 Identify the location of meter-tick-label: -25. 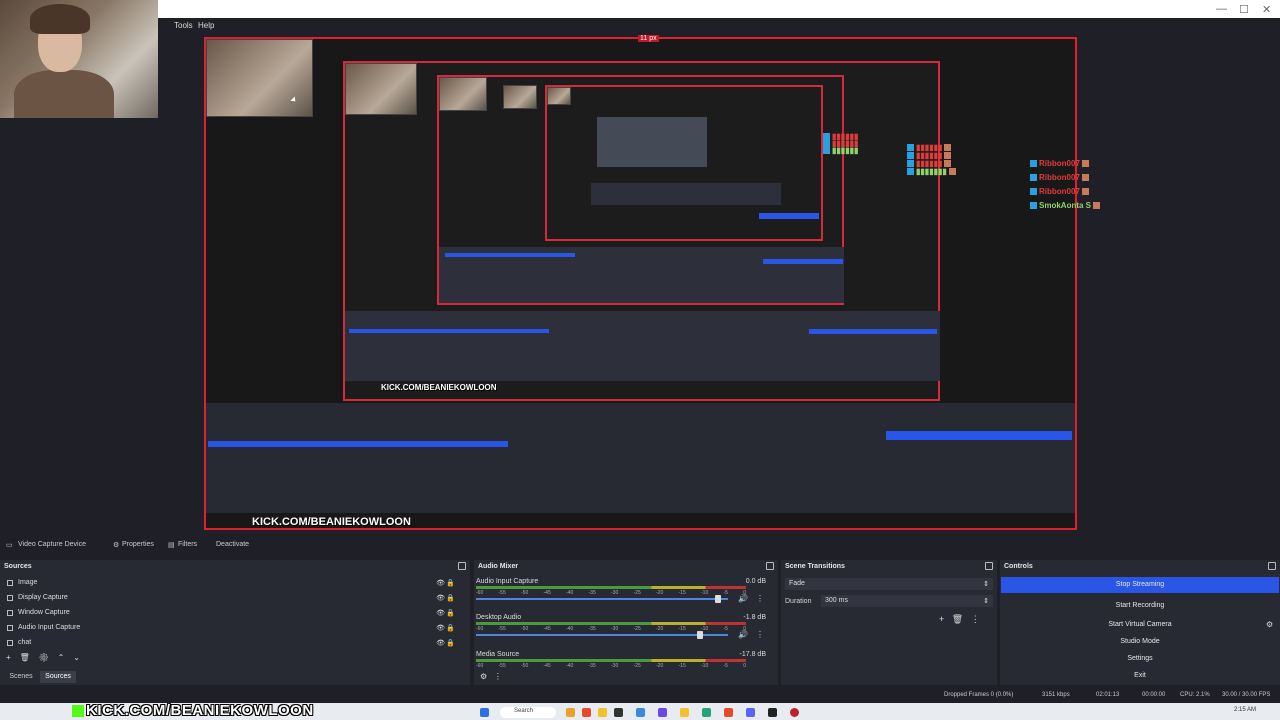
(637, 666).